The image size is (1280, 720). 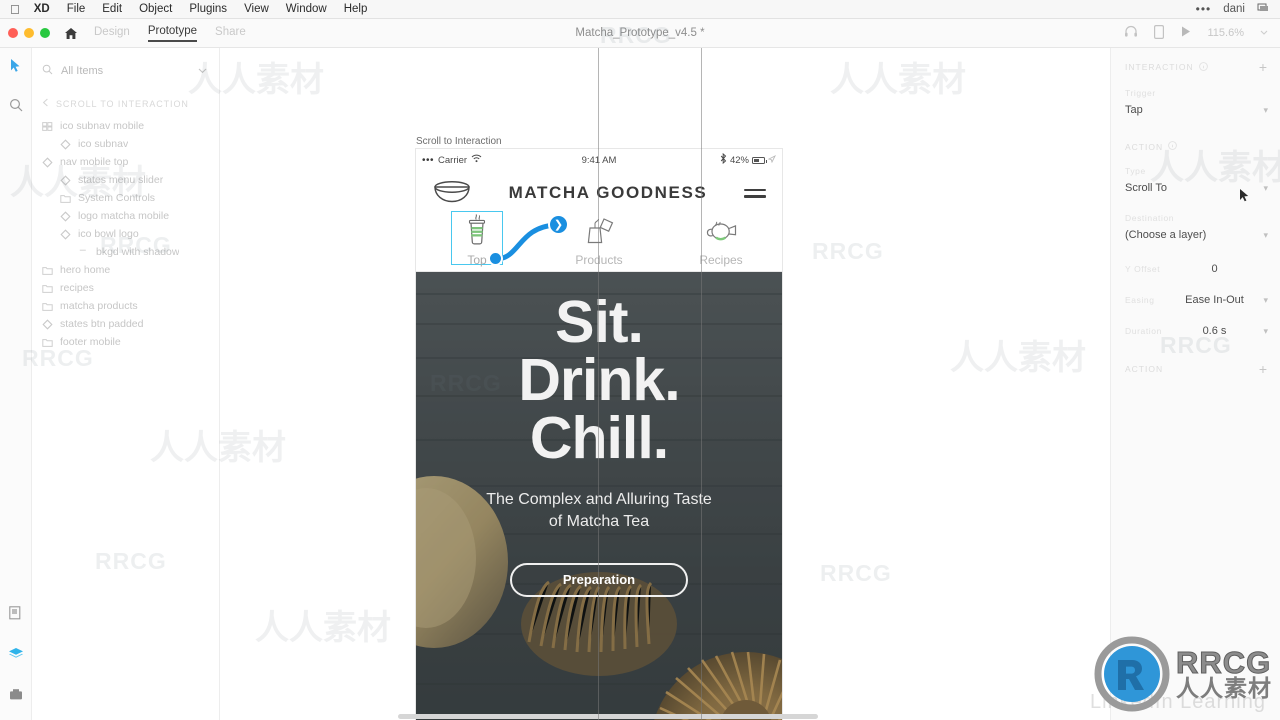 I want to click on y-offset-row: Y Offset 0, so click(x=1196, y=269).